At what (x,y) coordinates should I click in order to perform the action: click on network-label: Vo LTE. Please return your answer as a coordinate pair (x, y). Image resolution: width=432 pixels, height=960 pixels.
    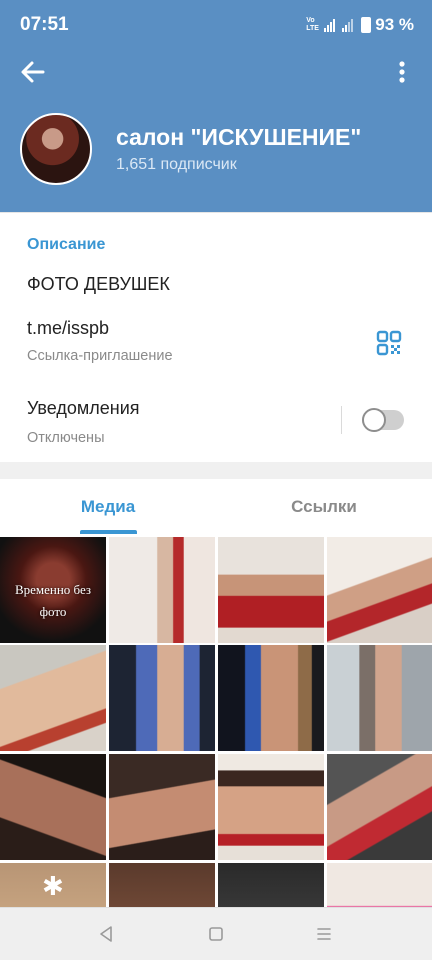
    Looking at the image, I should click on (312, 24).